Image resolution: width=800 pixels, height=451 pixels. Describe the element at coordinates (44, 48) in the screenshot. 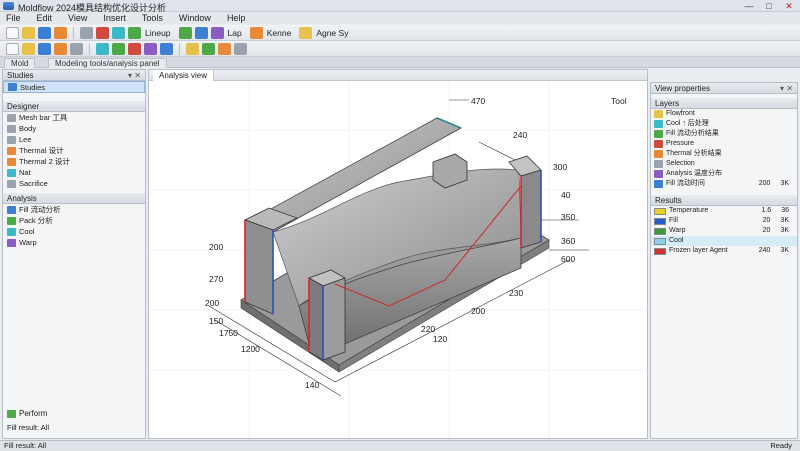

I see `disk-icon` at that location.